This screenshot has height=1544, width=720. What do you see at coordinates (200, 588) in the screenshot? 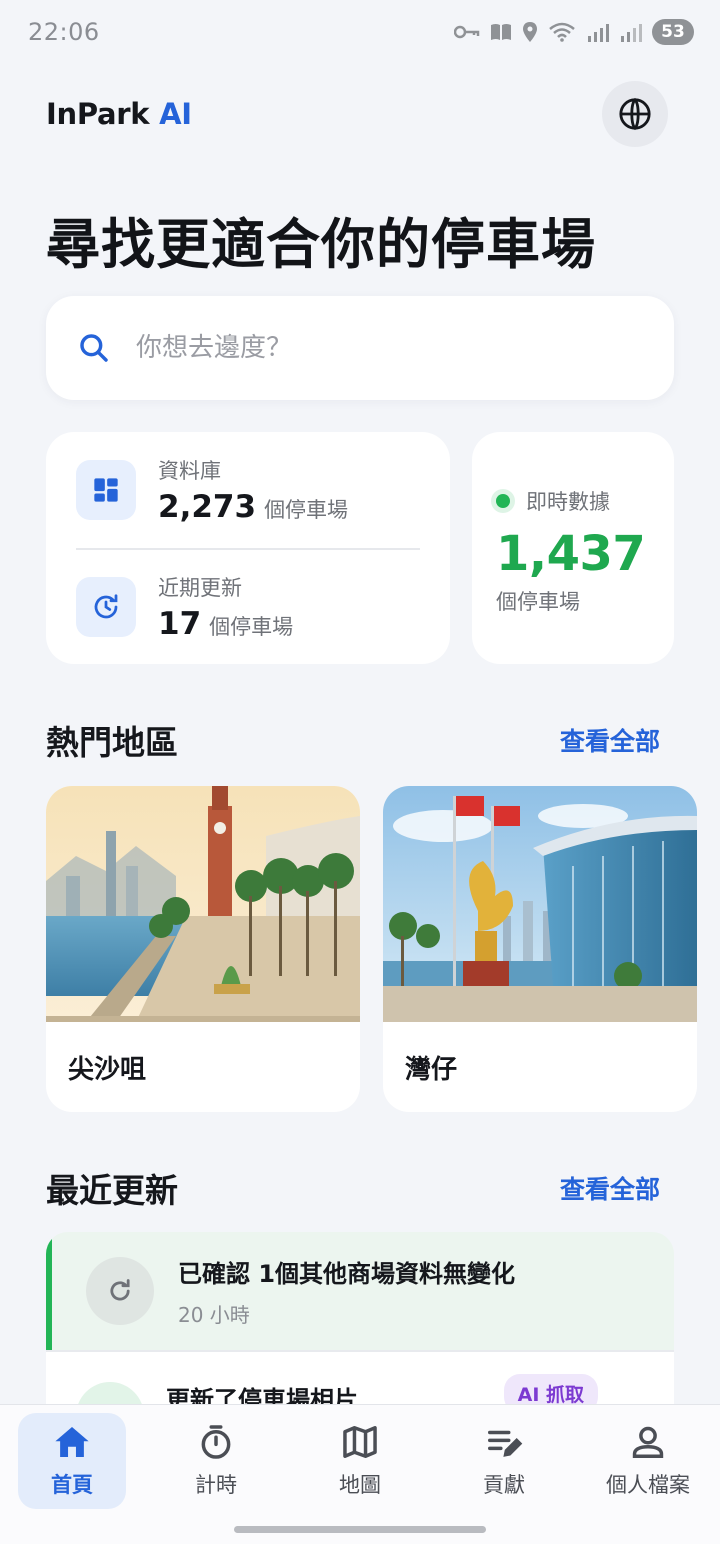
I see `stat-label: 近期更新` at bounding box center [200, 588].